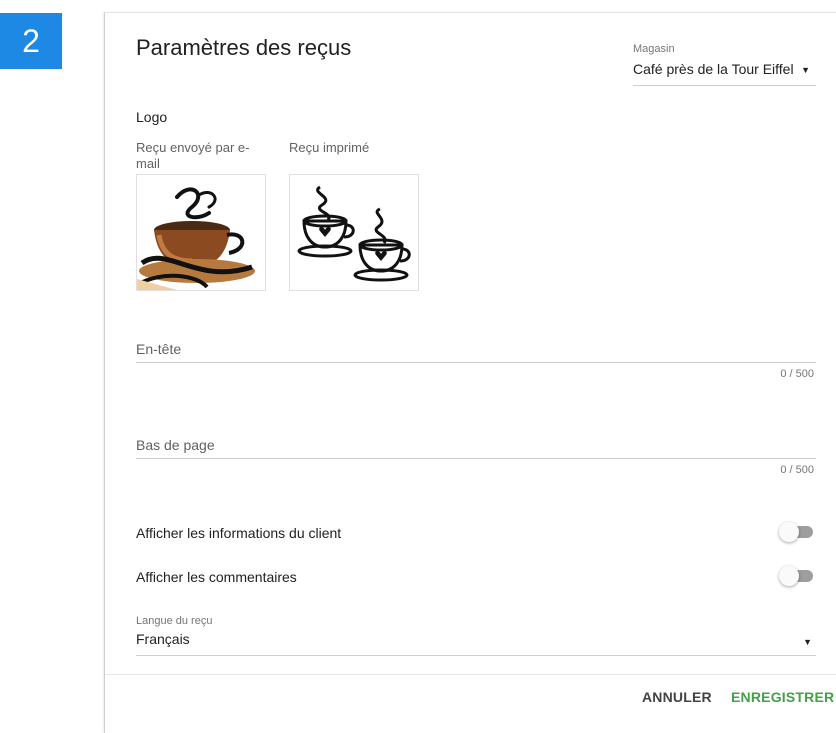 The height and width of the screenshot is (733, 836). I want to click on coffee-cups-bw-logo-image, so click(354, 233).